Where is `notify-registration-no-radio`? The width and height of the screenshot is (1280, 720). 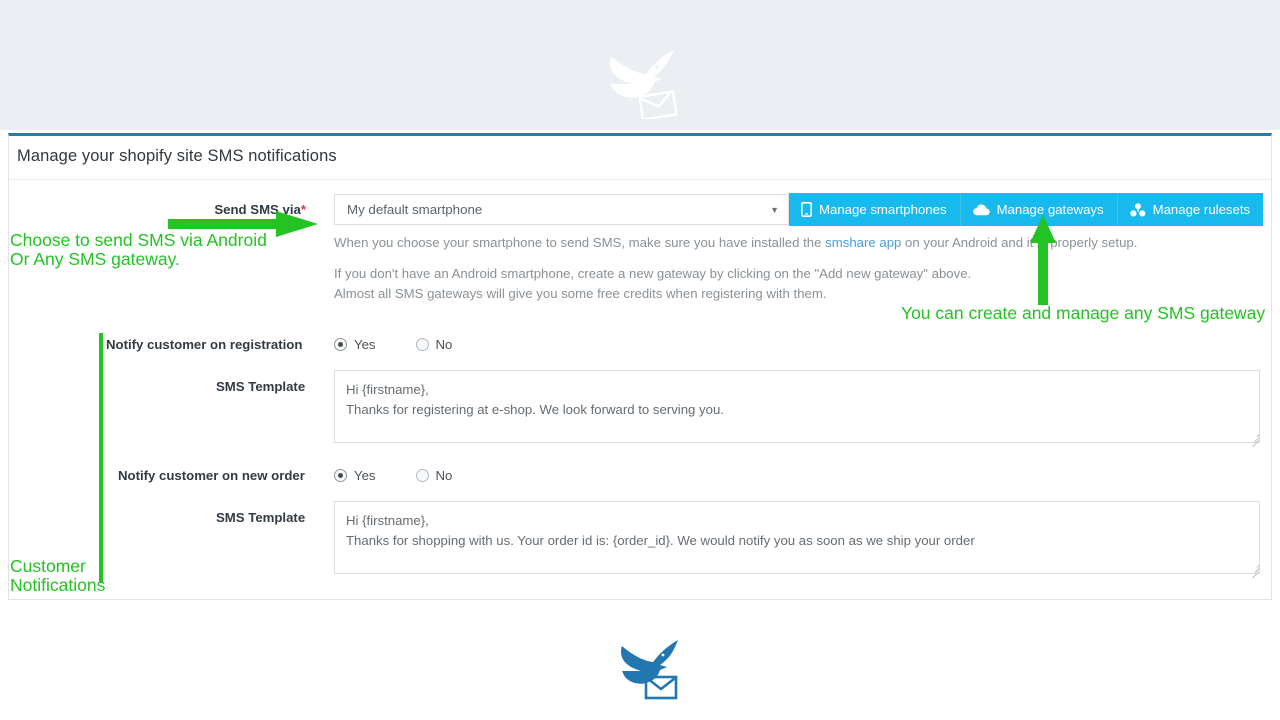 notify-registration-no-radio is located at coordinates (422, 344).